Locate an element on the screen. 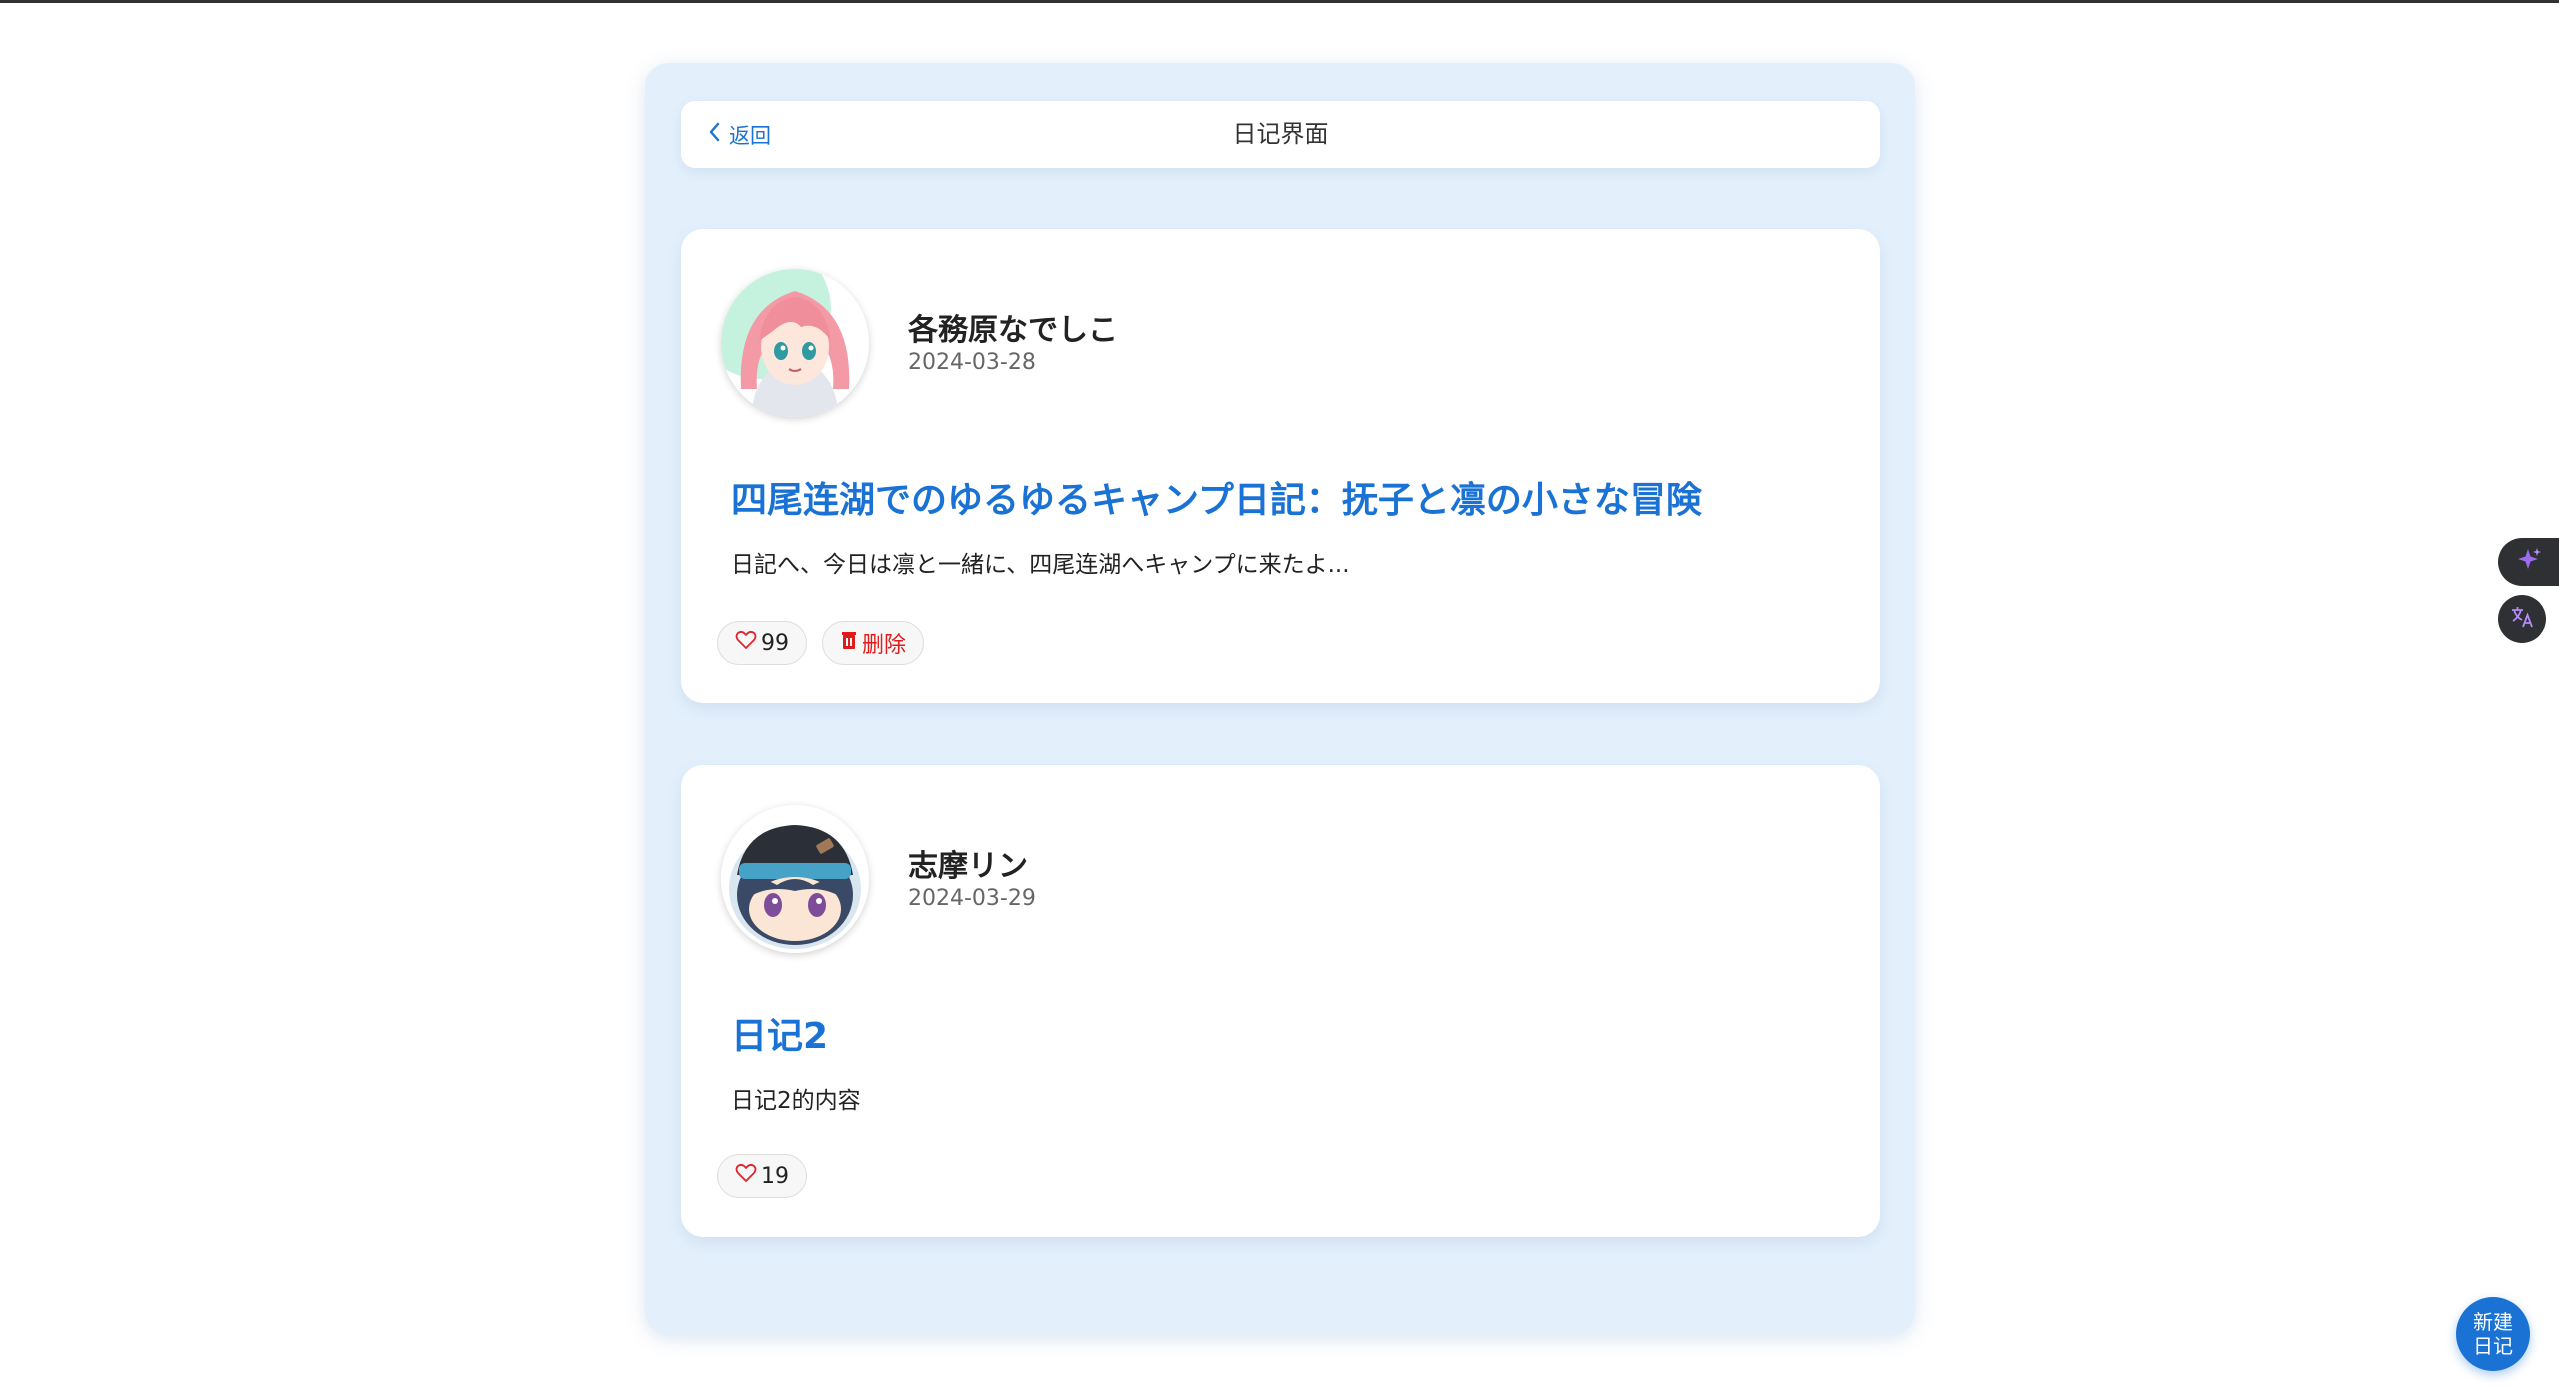 The height and width of the screenshot is (1398, 2559). like-count: 19 is located at coordinates (775, 1176).